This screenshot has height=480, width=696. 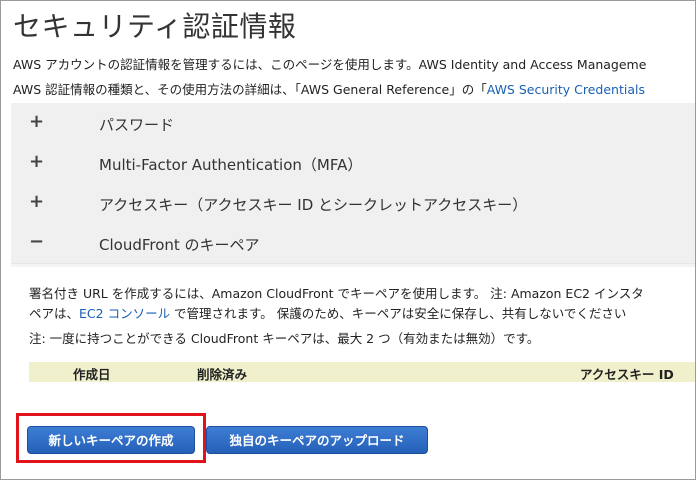 What do you see at coordinates (398, 313) in the screenshot?
I see `desc-suffix: で管理されます。 保護のため、キーペアは安全に保存し、共有しないでください` at bounding box center [398, 313].